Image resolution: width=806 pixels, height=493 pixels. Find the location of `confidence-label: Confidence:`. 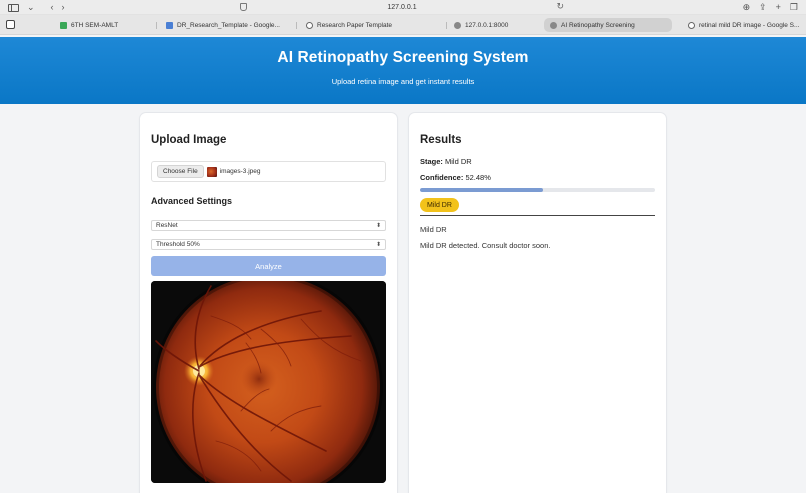

confidence-label: Confidence: is located at coordinates (442, 177).